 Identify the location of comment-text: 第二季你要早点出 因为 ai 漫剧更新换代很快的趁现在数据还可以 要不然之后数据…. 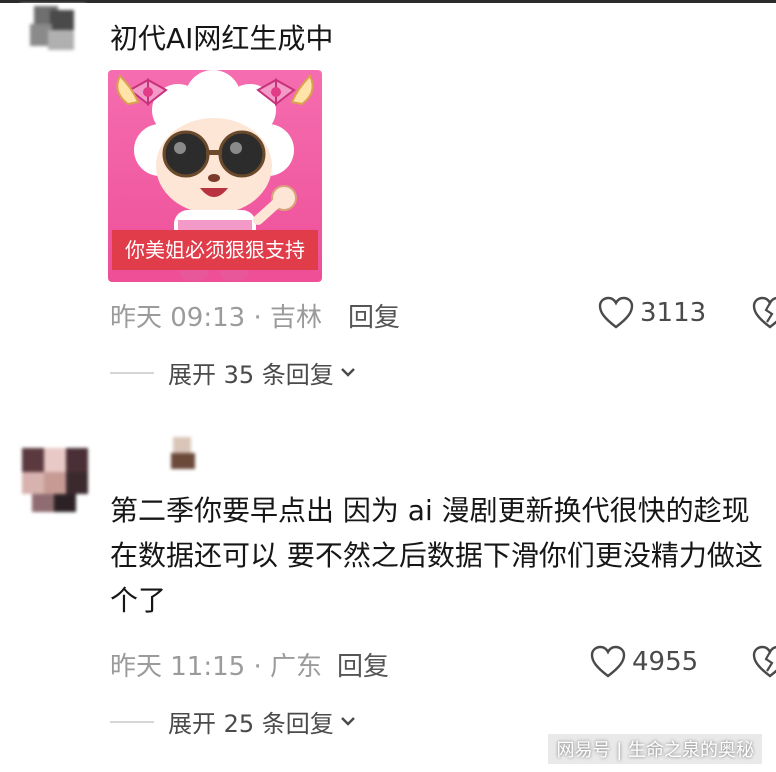
(436, 555).